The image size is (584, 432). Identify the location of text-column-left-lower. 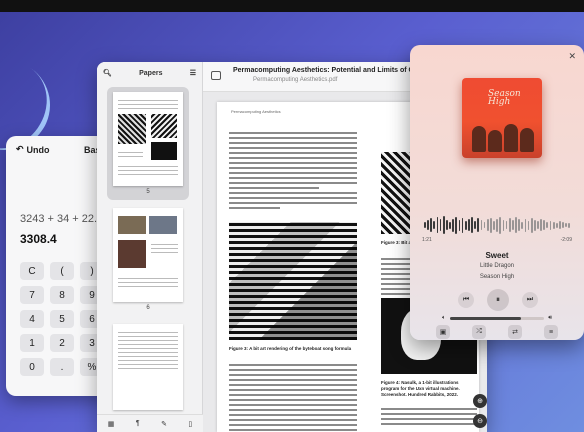
(293, 398).